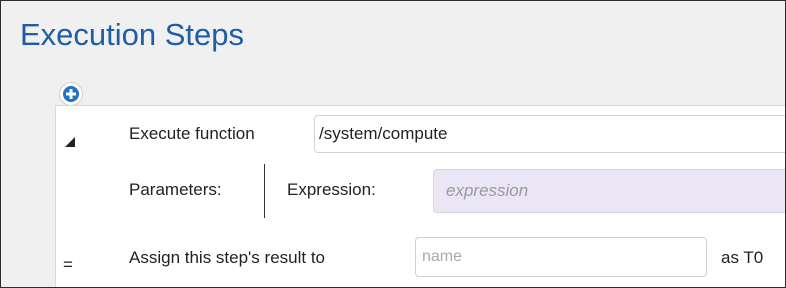 This screenshot has width=786, height=288. I want to click on parameters-divider, so click(264, 191).